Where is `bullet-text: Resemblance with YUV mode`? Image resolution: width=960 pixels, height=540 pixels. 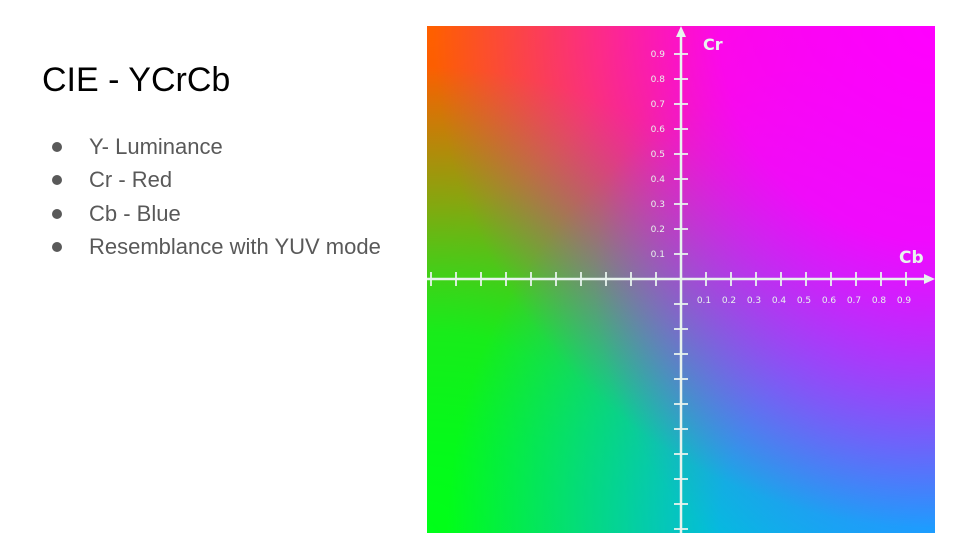
bullet-text: Resemblance with YUV mode is located at coordinates (235, 247).